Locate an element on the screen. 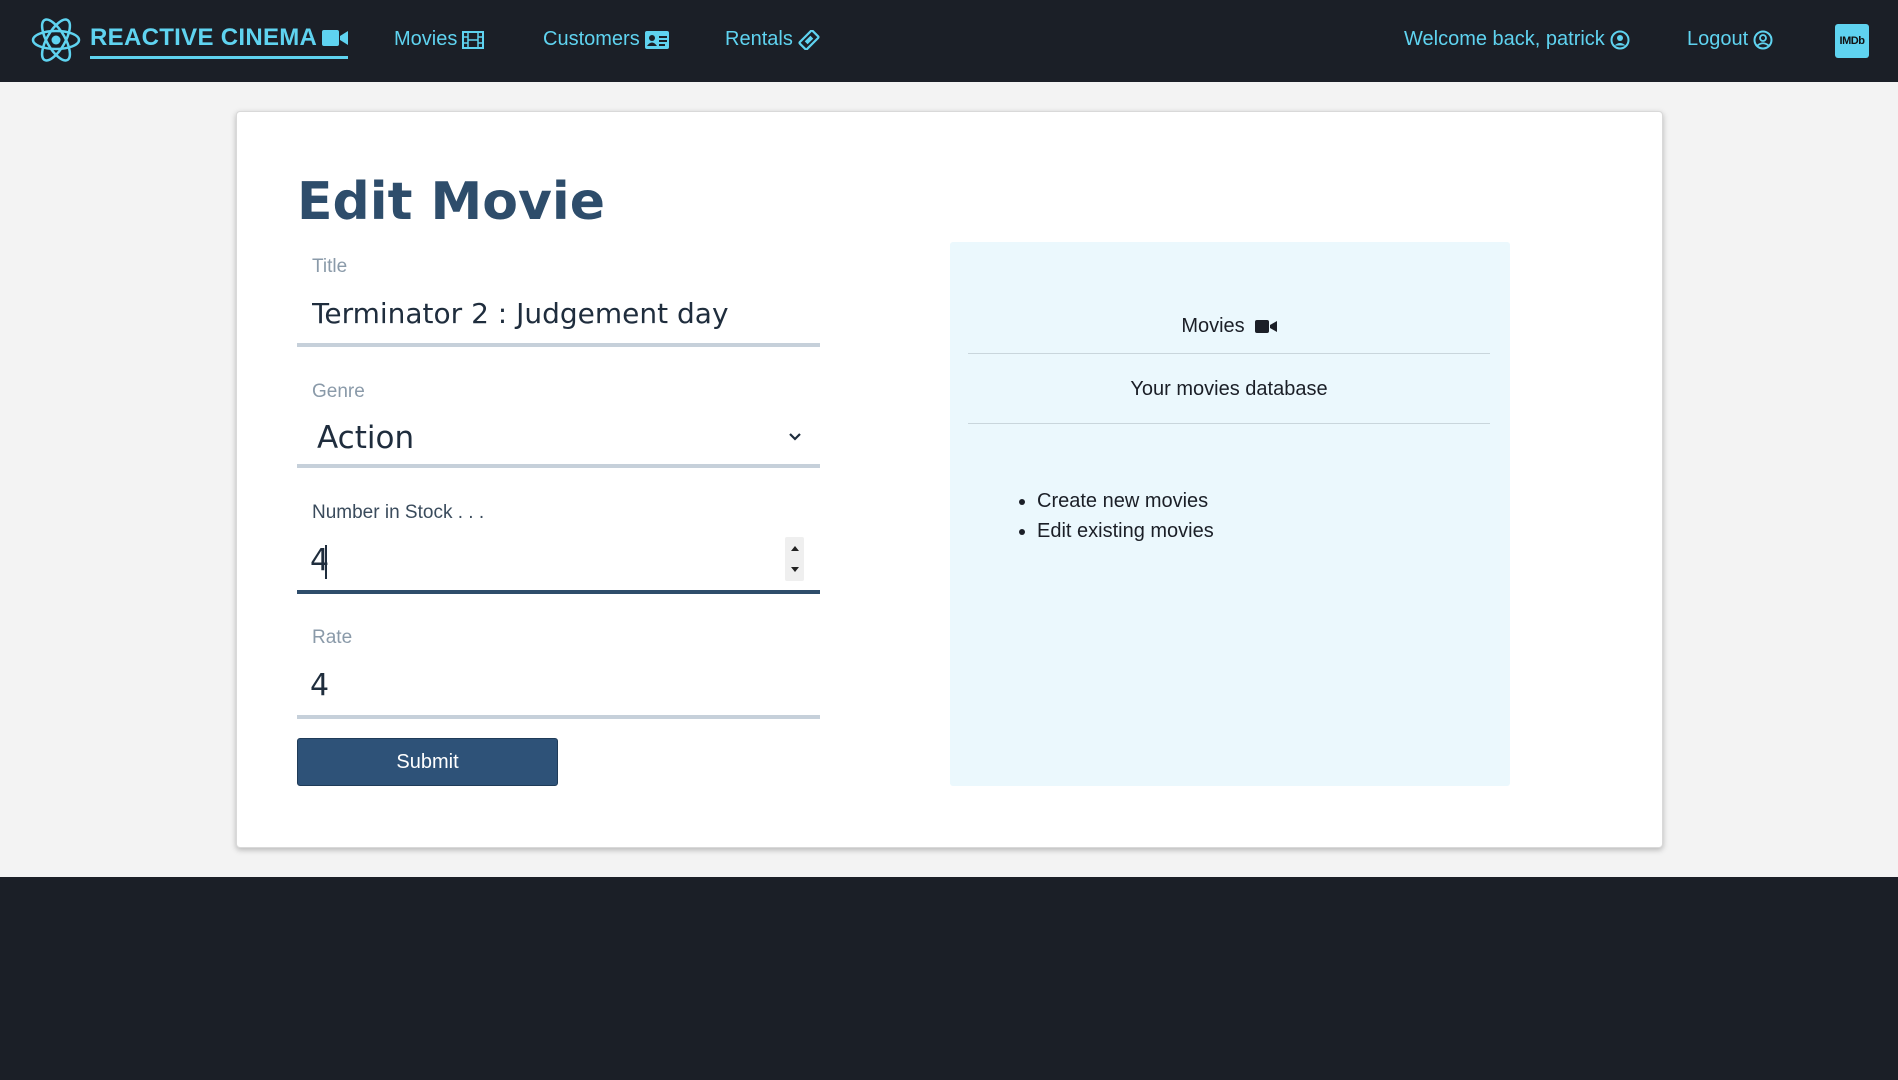  nav-rentals-label: Rentals is located at coordinates (759, 39).